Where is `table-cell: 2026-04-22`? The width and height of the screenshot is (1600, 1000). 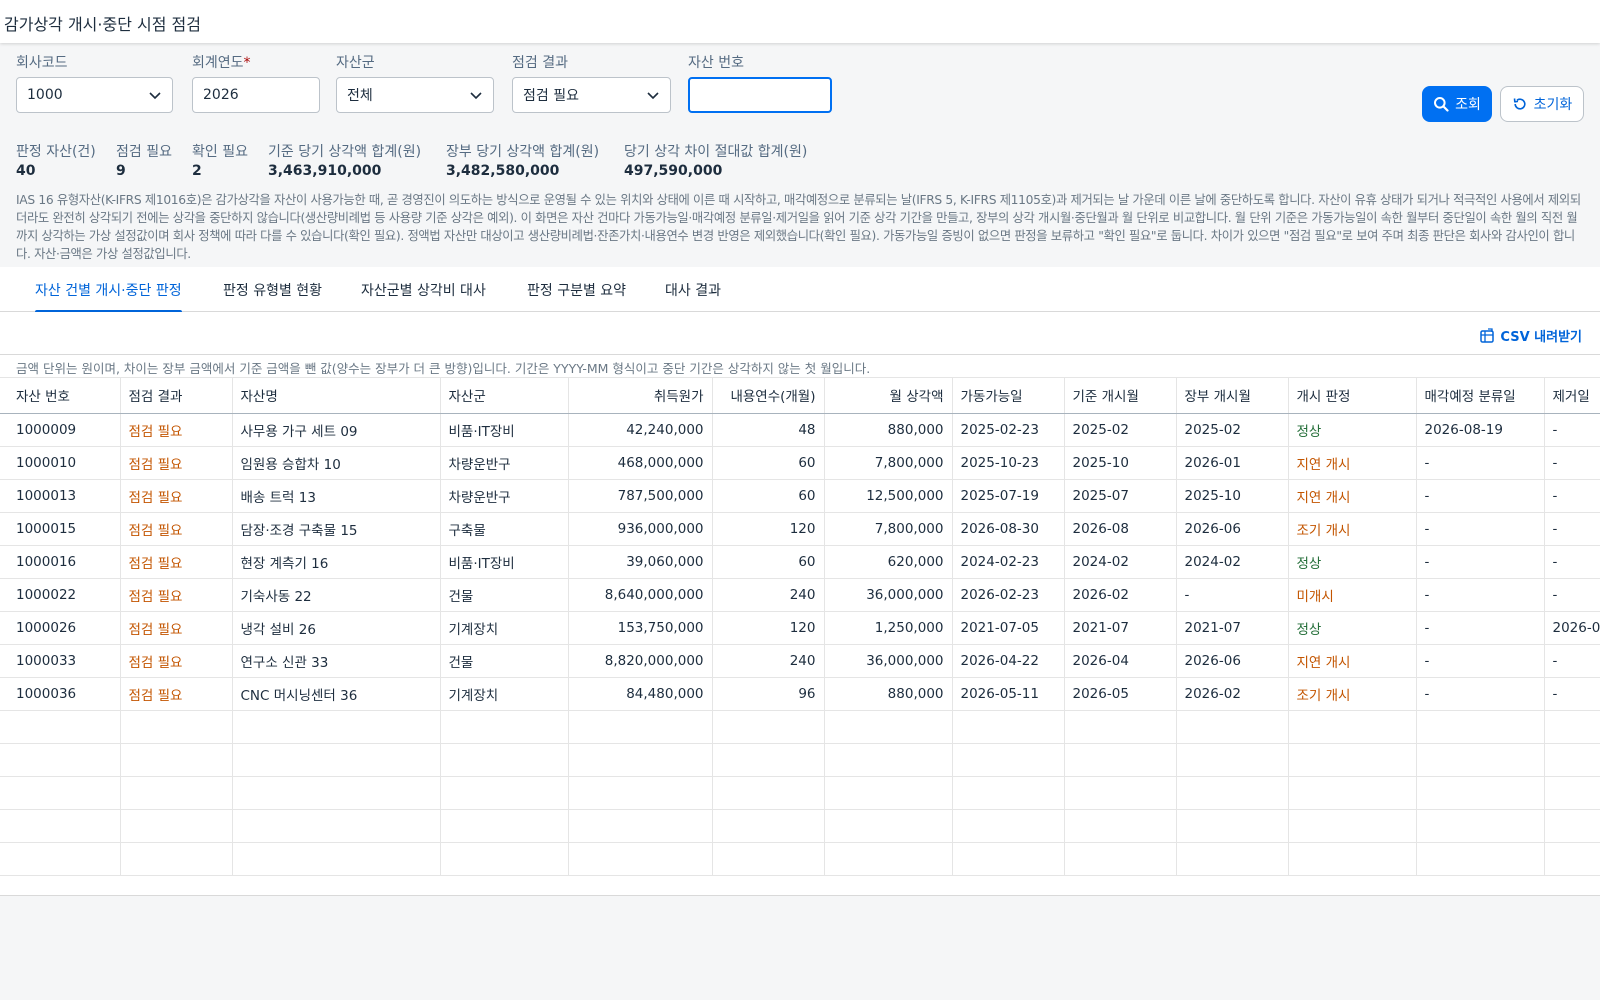
table-cell: 2026-04-22 is located at coordinates (1008, 661).